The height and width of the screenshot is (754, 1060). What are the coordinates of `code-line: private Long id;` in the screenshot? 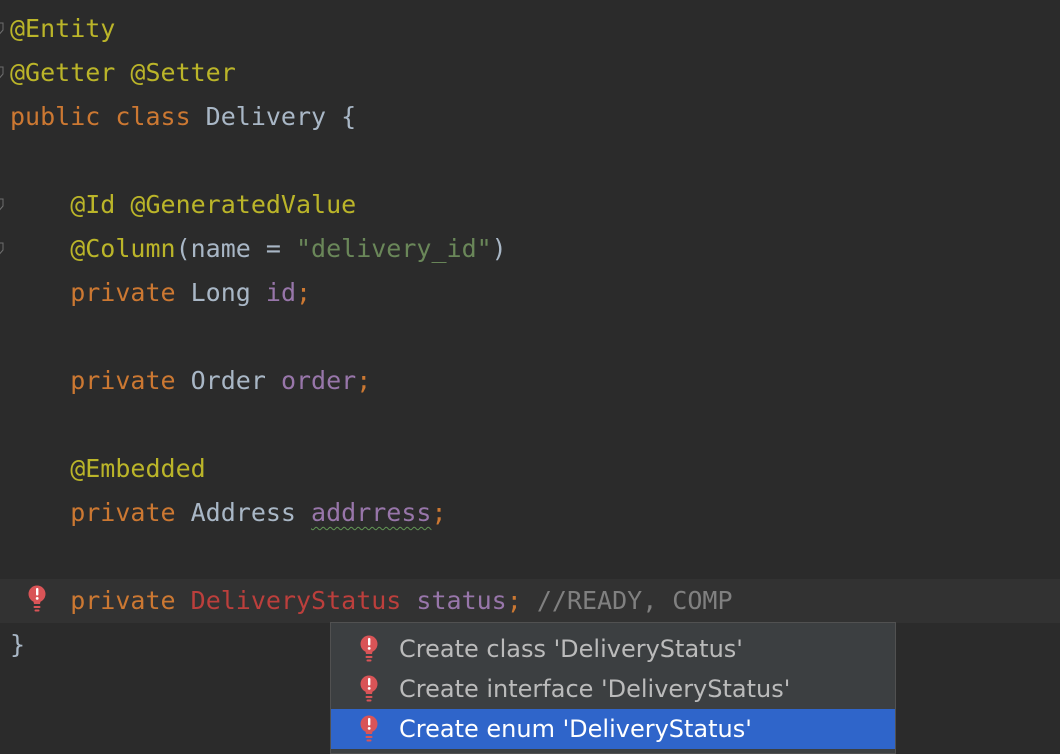 It's located at (530, 293).